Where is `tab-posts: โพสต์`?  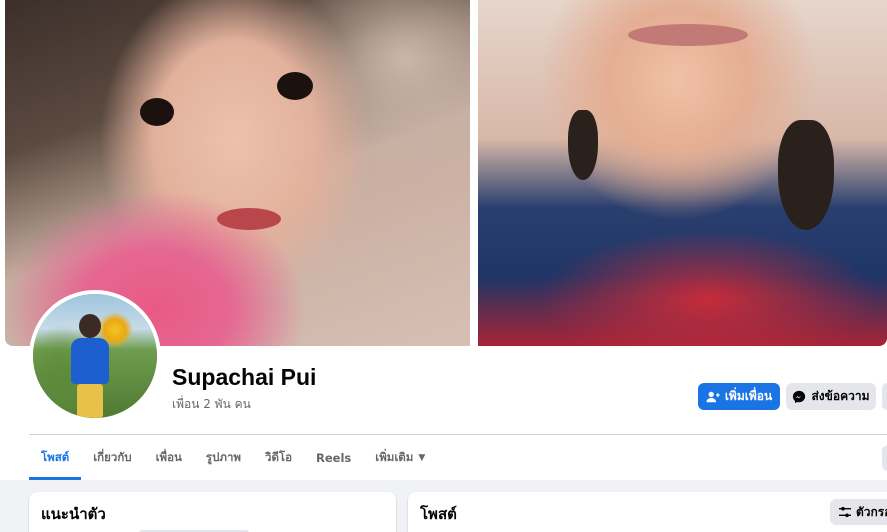 tab-posts: โพสต์ is located at coordinates (55, 458).